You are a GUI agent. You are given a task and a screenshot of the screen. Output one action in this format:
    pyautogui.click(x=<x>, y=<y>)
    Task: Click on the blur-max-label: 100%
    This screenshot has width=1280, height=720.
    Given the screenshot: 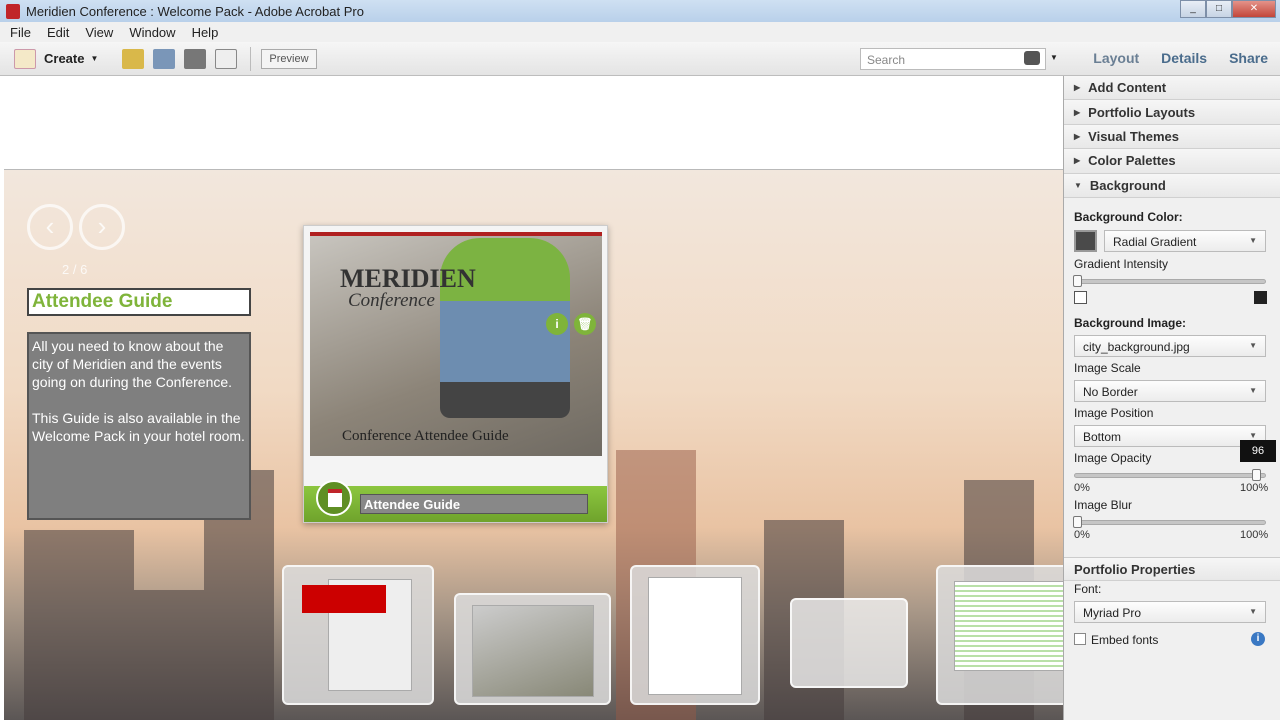 What is the action you would take?
    pyautogui.click(x=1254, y=535)
    